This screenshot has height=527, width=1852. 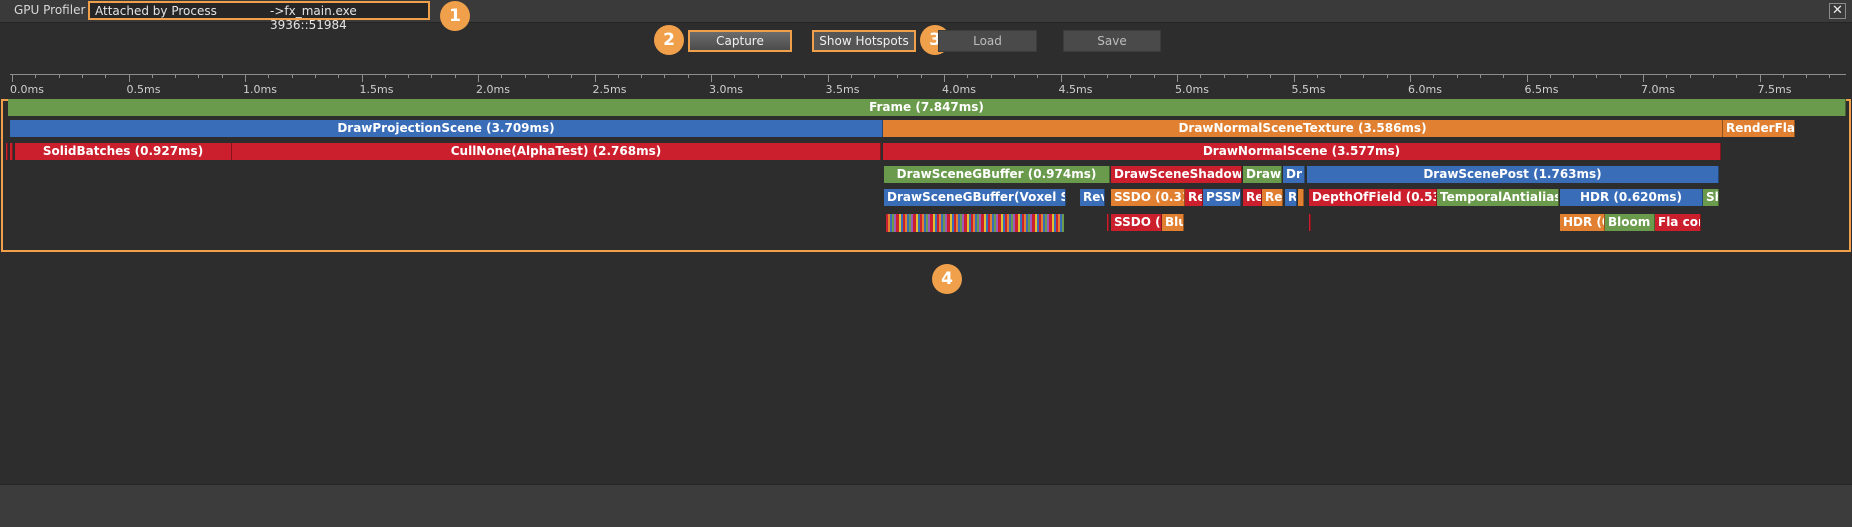 I want to click on bar-dr: Dr, so click(x=1294, y=174).